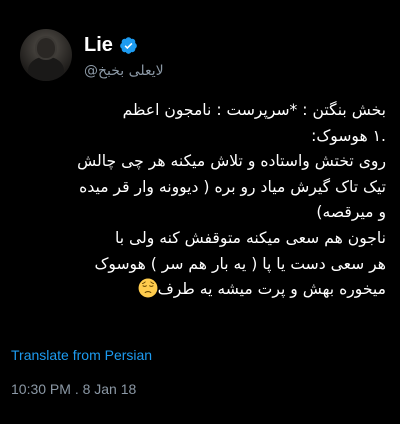  I want to click on avatar, so click(46, 55).